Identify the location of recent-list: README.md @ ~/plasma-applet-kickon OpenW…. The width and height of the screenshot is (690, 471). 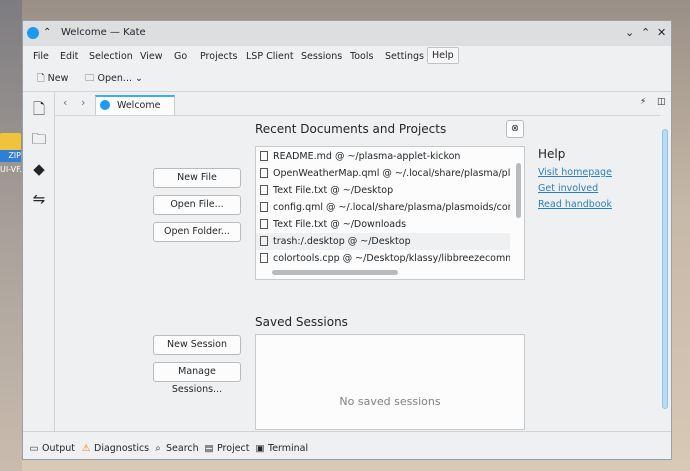
(390, 213).